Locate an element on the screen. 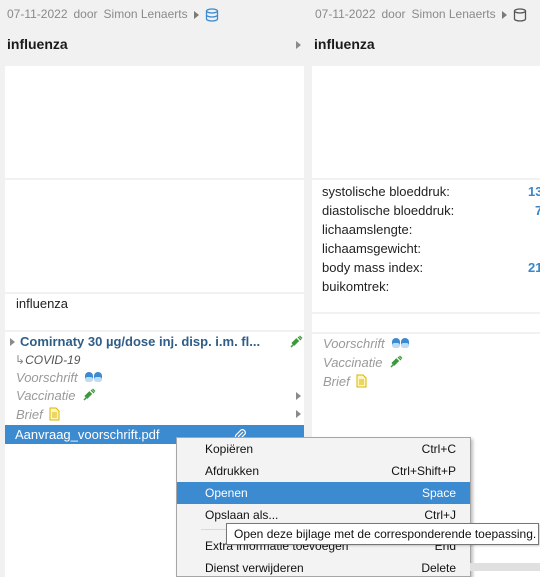 The width and height of the screenshot is (540, 577). right-title: influenza is located at coordinates (344, 44).